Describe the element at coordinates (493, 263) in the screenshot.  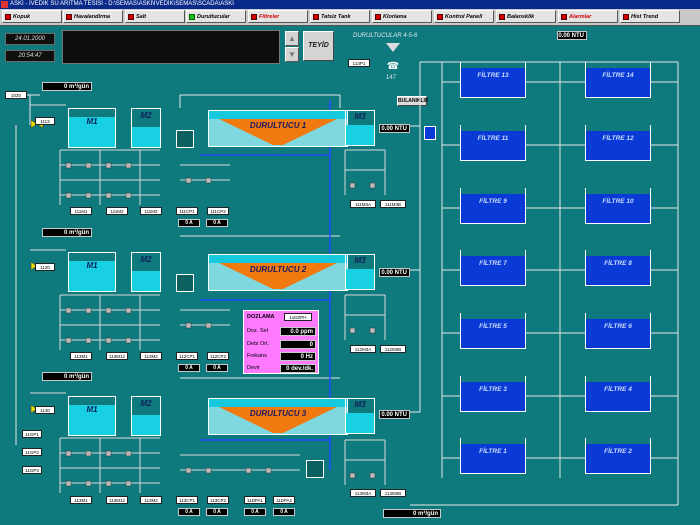
I see `filter-label: FİLTRE 7` at that location.